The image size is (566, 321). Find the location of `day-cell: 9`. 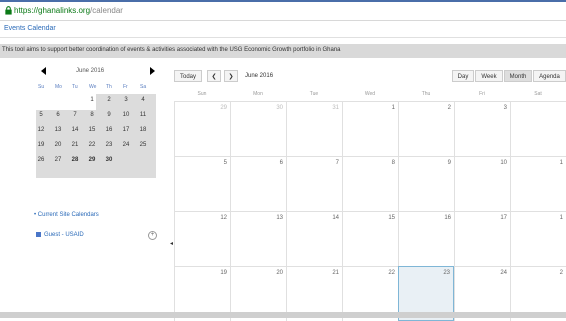

day-cell: 9 is located at coordinates (426, 183).